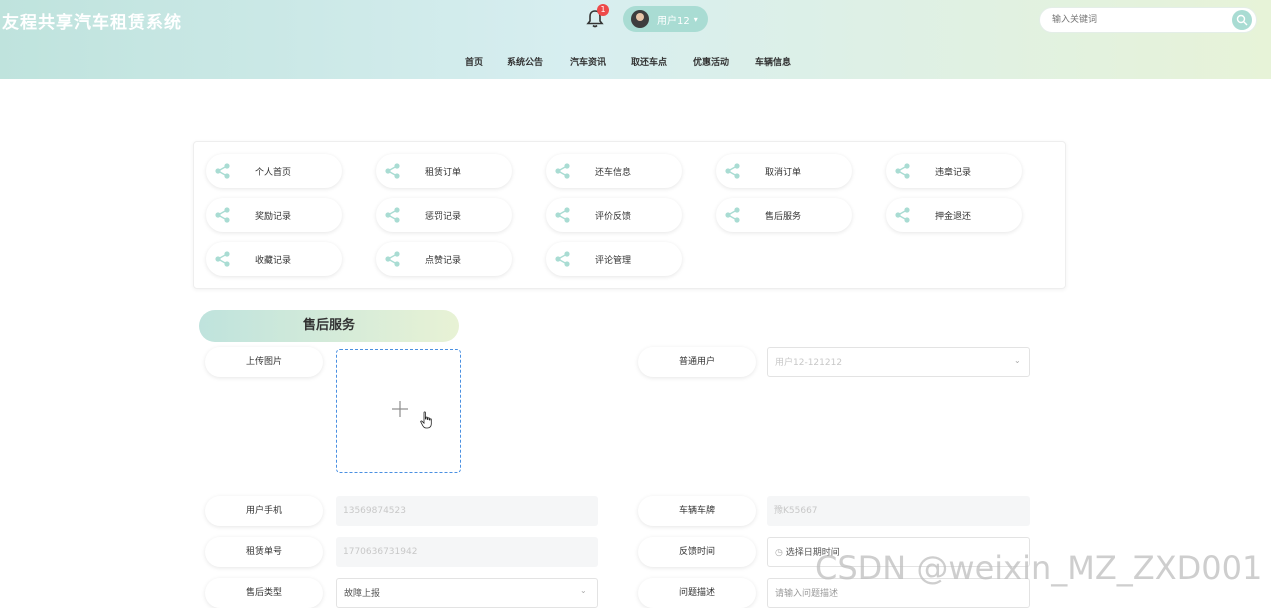 The image size is (1271, 608). I want to click on order-value: 1770636731942, so click(380, 552).